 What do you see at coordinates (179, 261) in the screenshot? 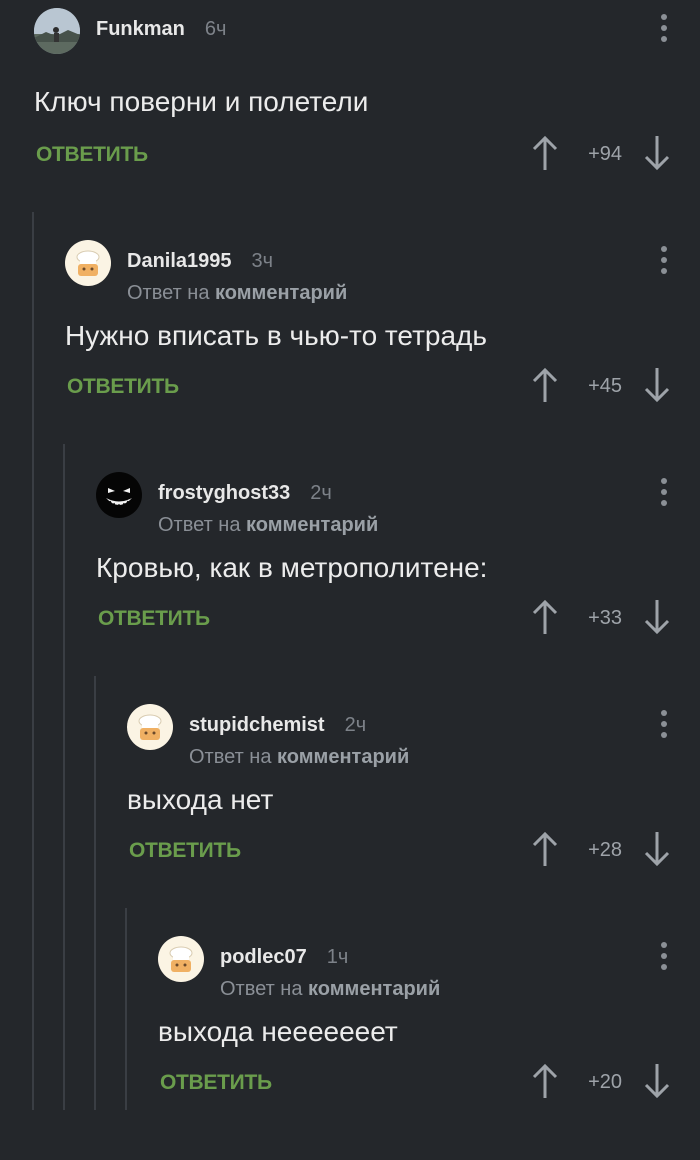
I see `username: Danila1995` at bounding box center [179, 261].